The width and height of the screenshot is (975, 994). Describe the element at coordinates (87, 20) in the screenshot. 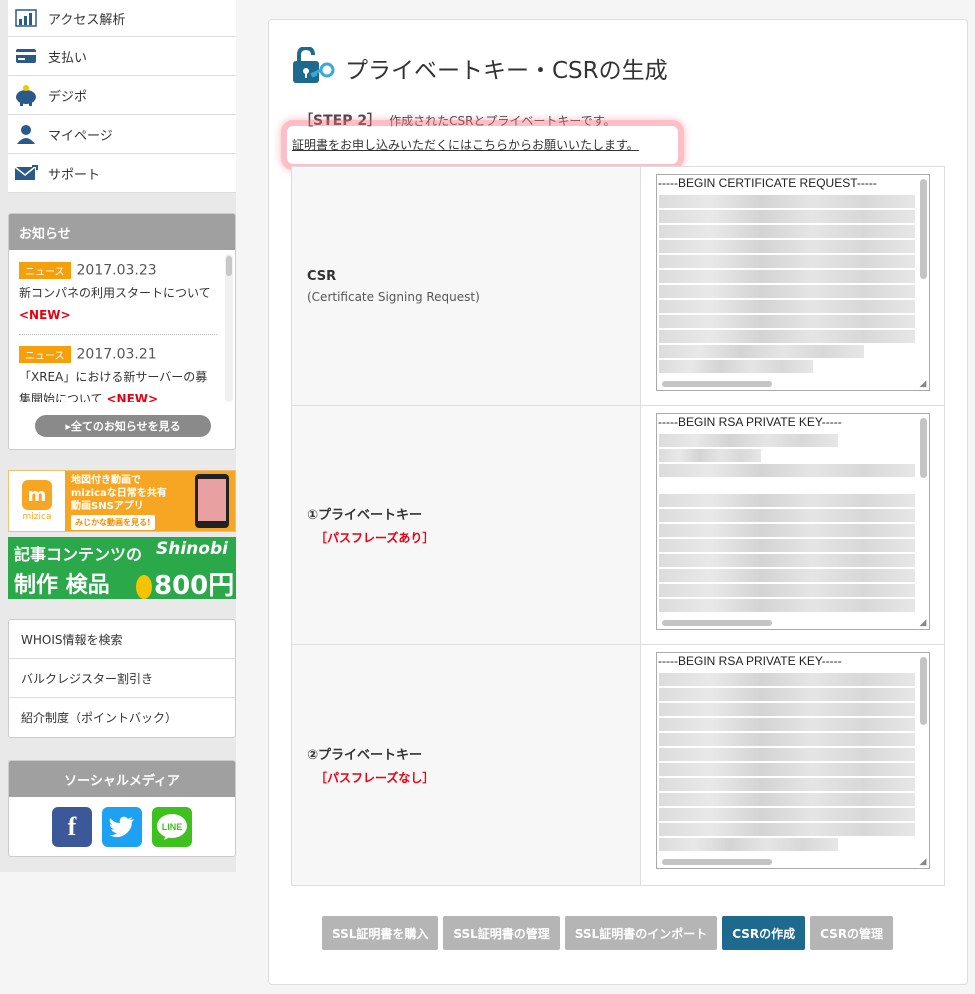

I see `sidebar-item-label: アクセス解析` at that location.